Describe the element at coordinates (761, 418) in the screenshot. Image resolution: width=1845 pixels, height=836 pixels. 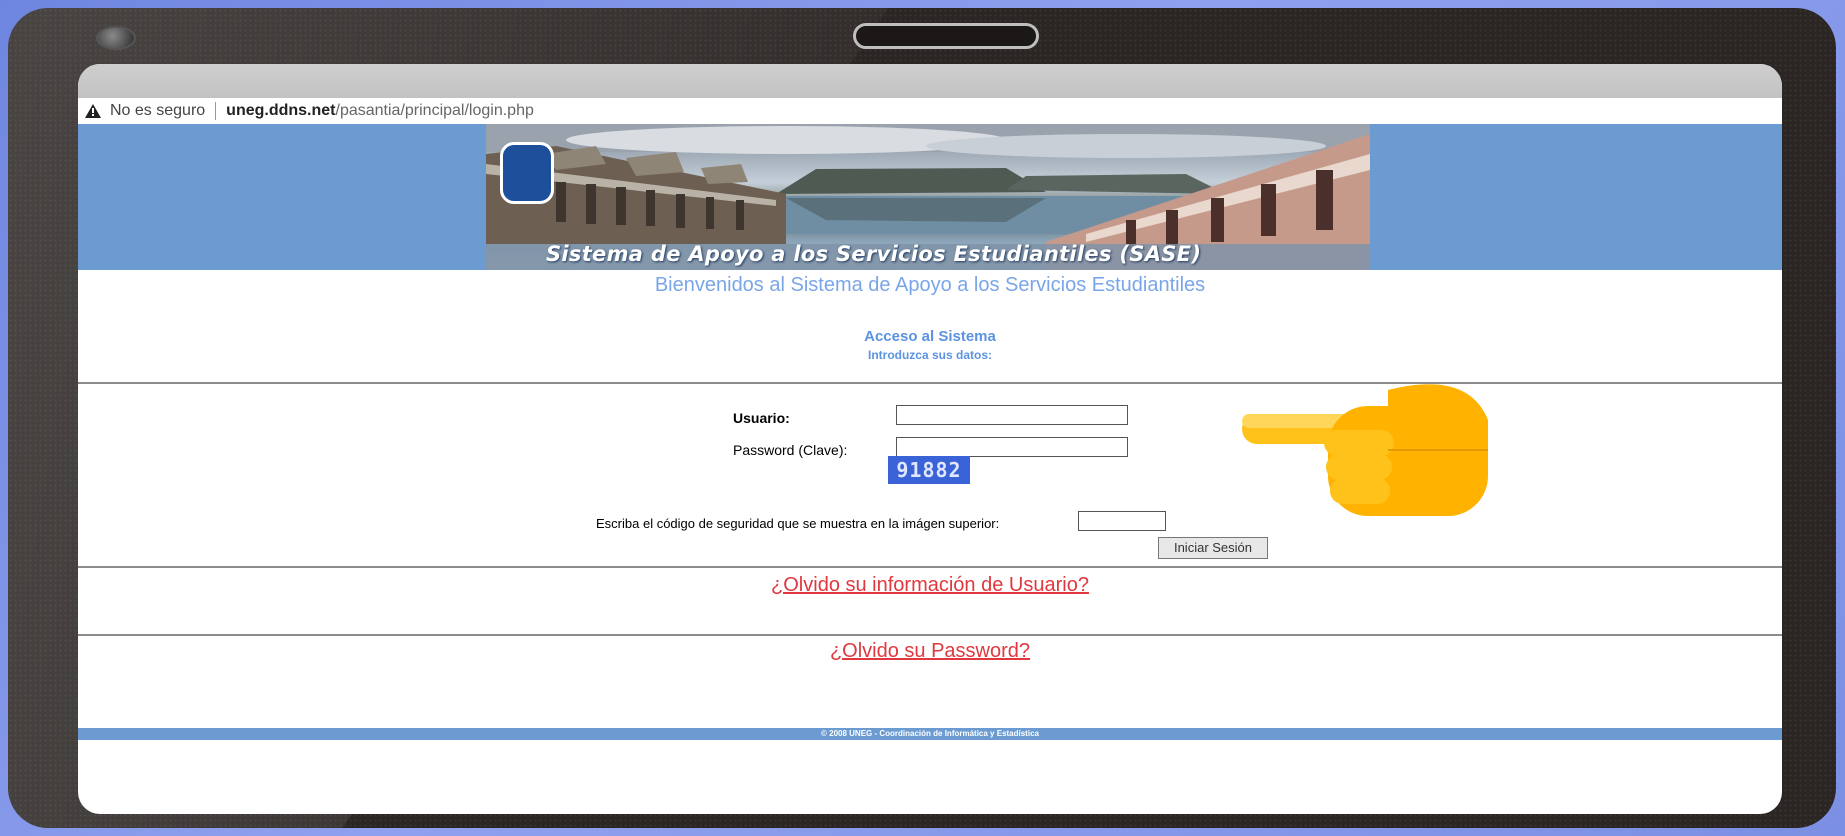
I see `user-label: Usuario:` at that location.